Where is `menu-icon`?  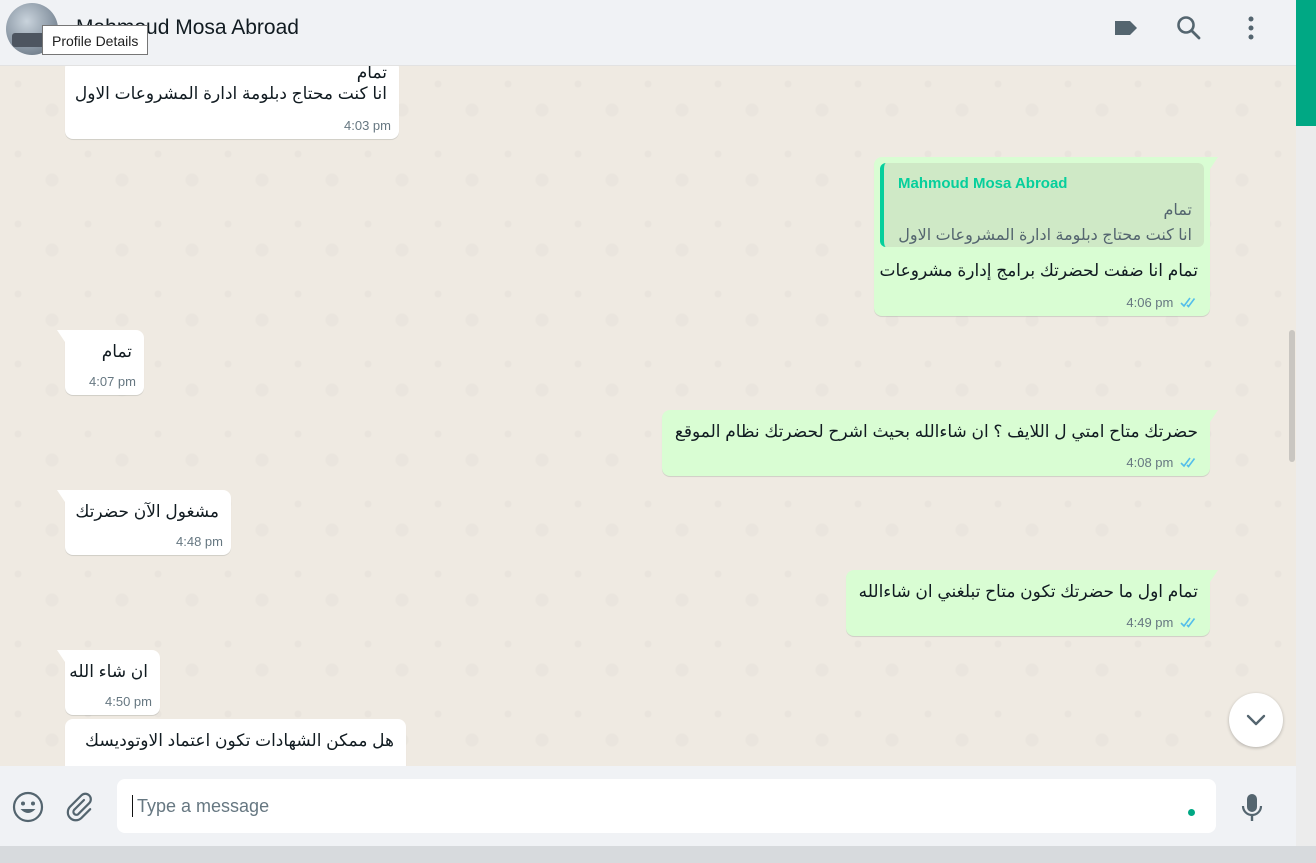
menu-icon is located at coordinates (1251, 28).